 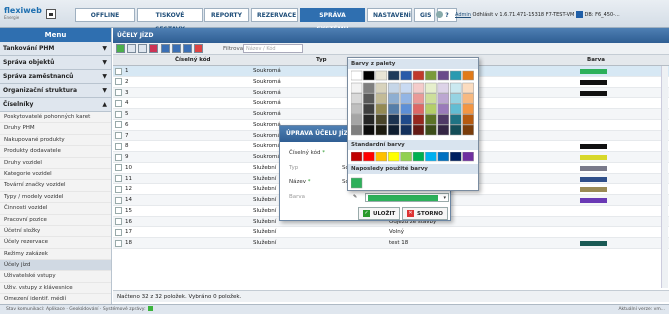 I want to click on view-list-icon, so click(x=176, y=48).